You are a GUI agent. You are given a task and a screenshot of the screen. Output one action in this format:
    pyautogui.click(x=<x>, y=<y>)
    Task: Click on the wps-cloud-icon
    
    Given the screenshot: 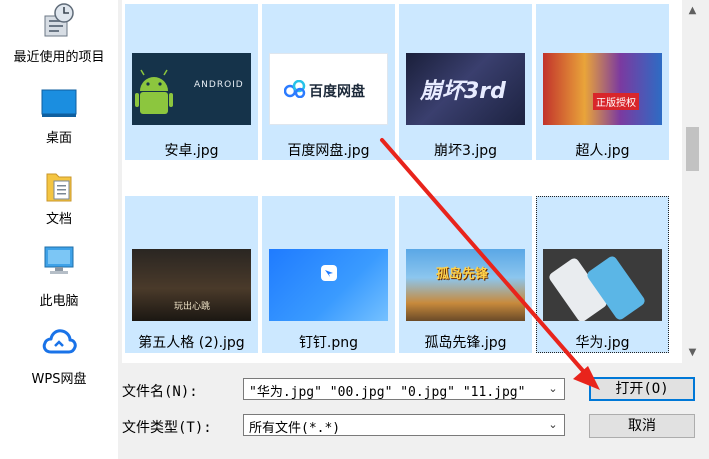 What is the action you would take?
    pyautogui.click(x=59, y=341)
    